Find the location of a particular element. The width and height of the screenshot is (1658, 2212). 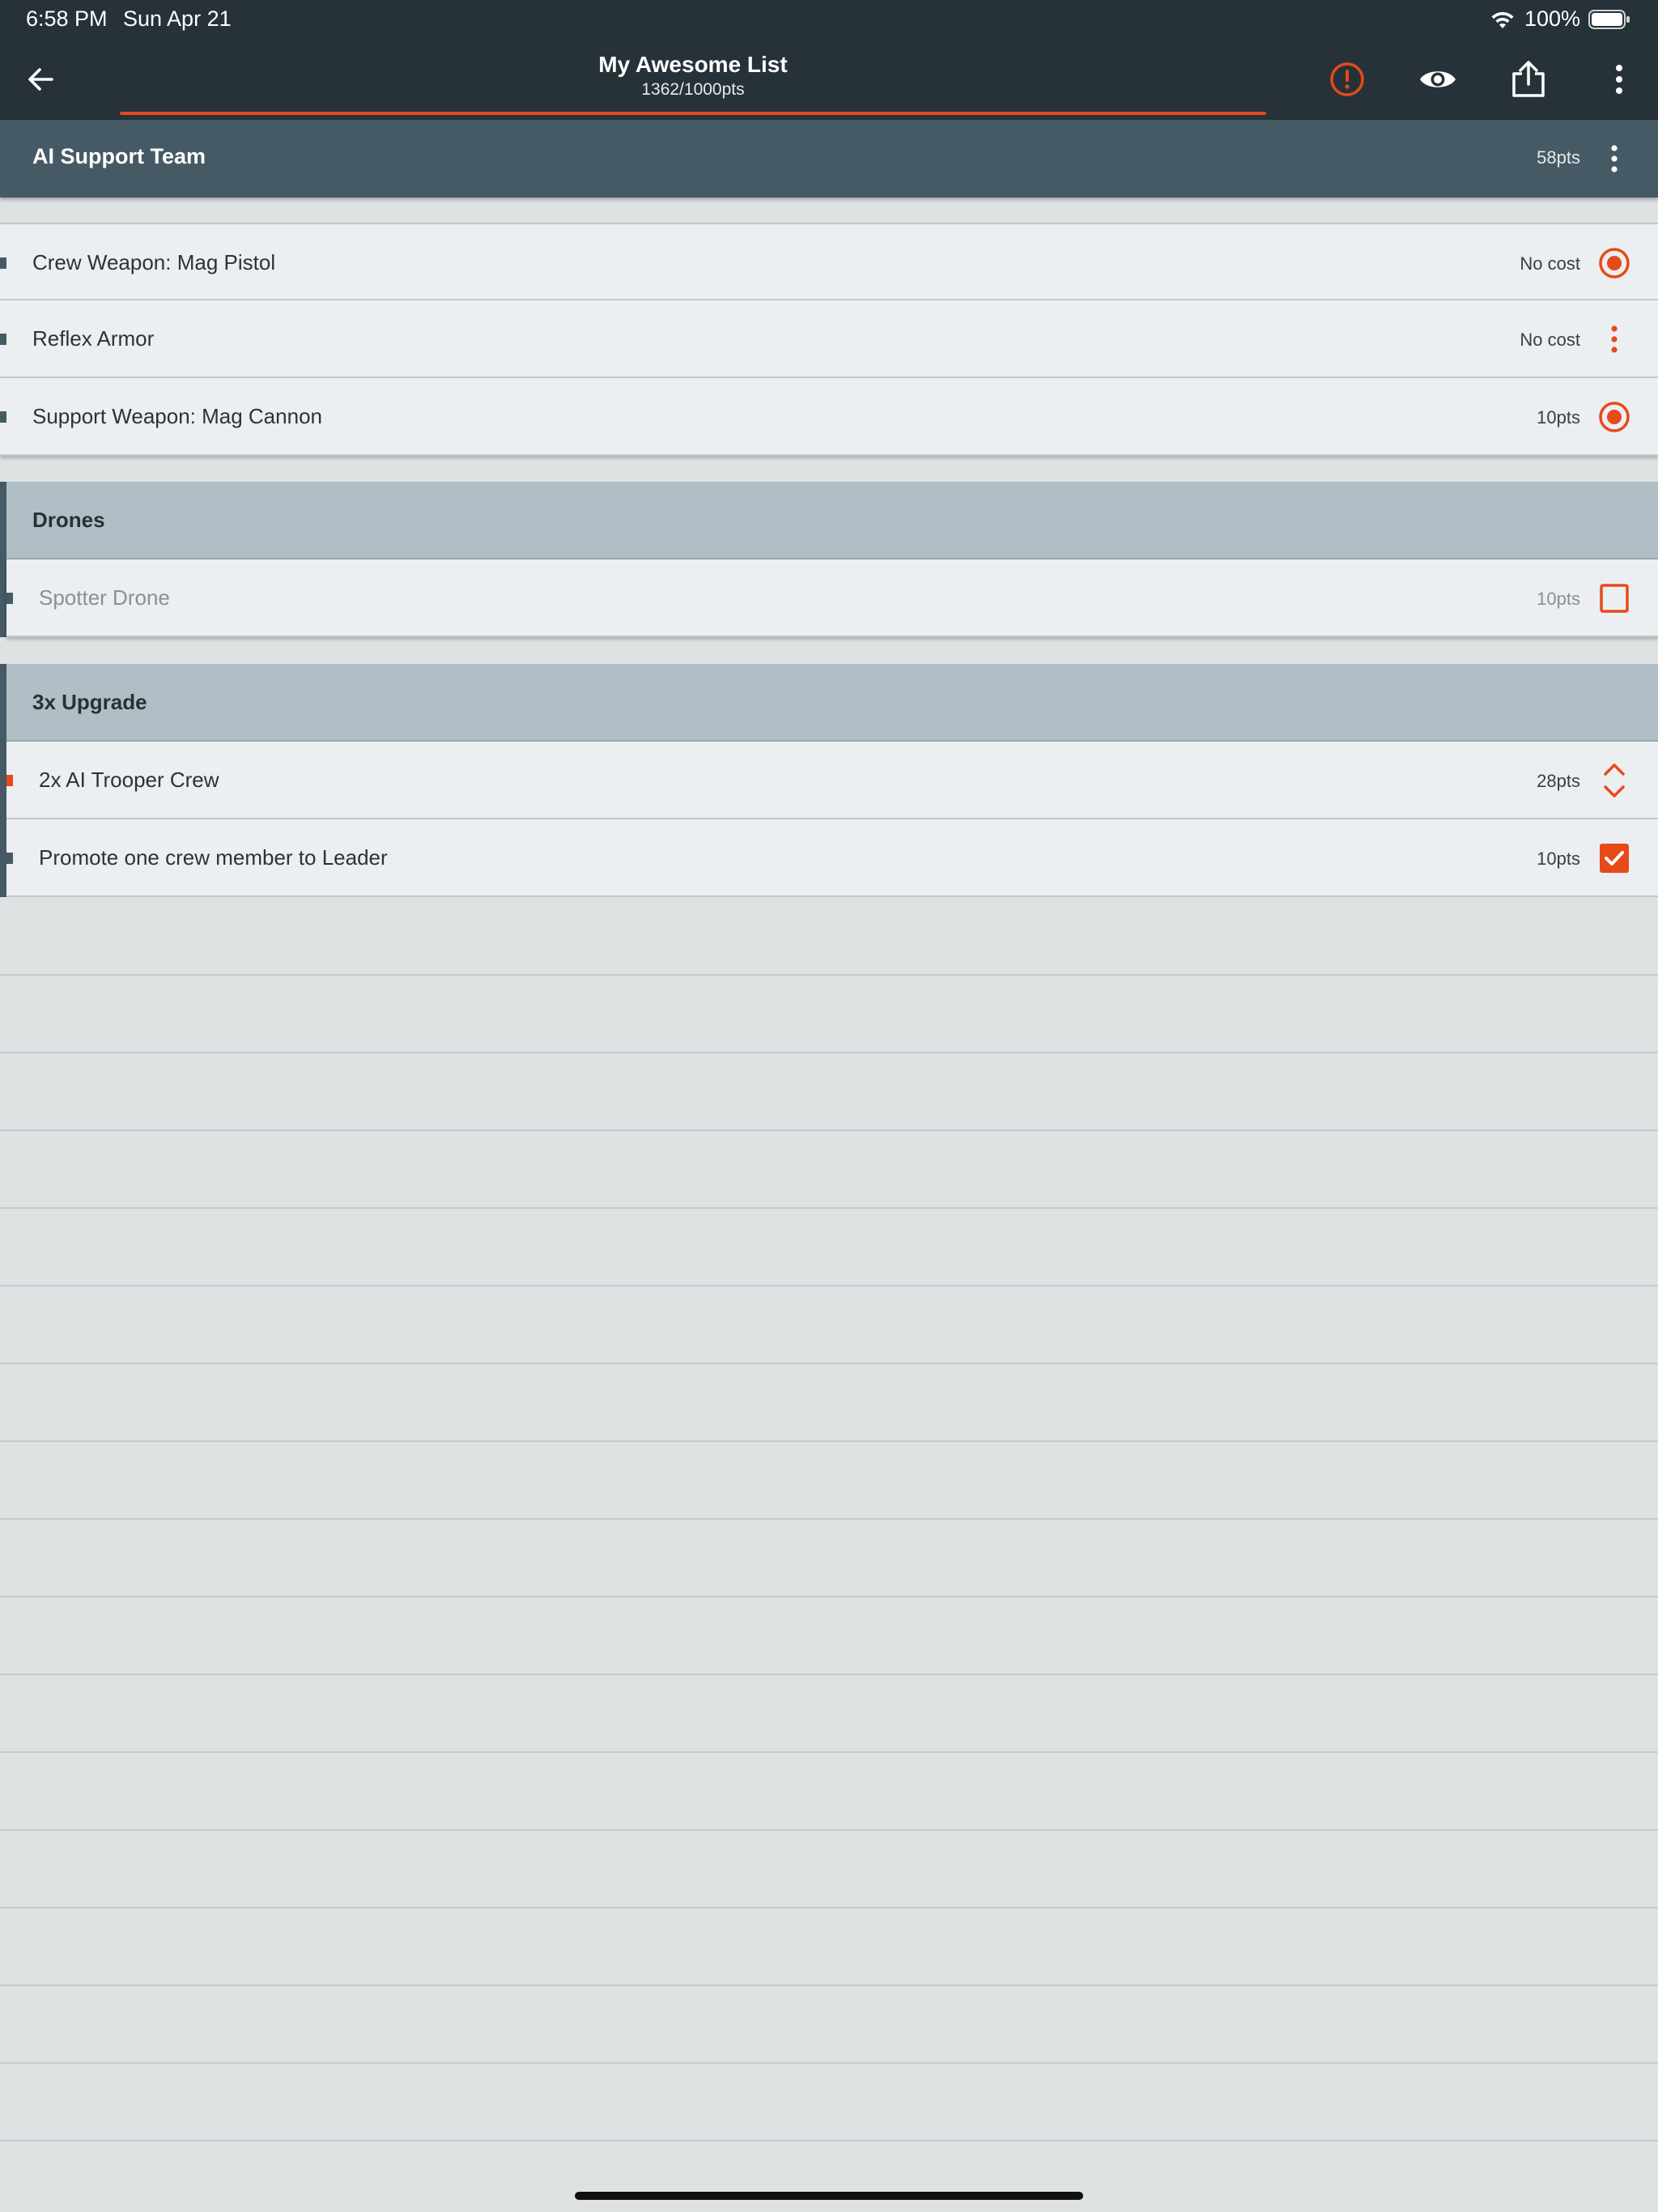

app-bar: My Awesome List 1362/1000pts is located at coordinates (829, 79).